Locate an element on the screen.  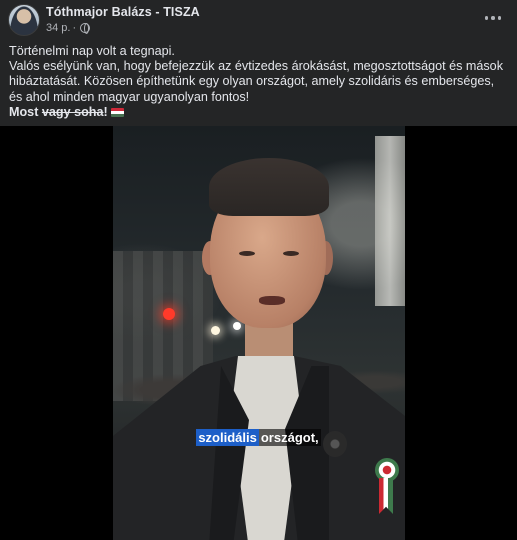
speaker-mouth is located at coordinates (272, 300).